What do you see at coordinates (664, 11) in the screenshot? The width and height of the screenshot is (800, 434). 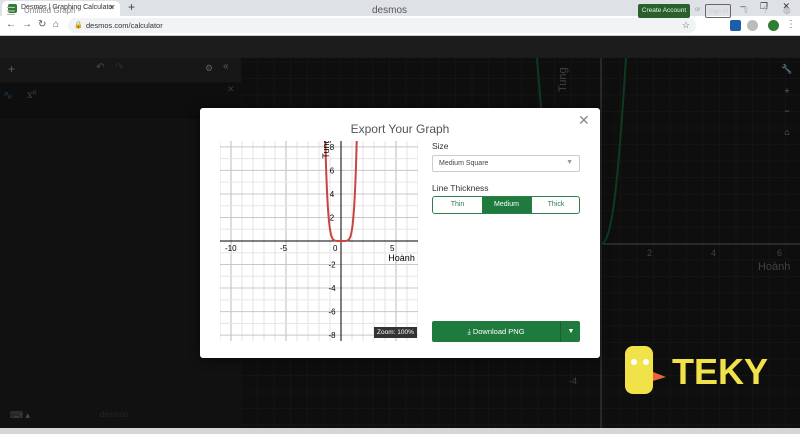 I see `create-account-button: Create Account` at bounding box center [664, 11].